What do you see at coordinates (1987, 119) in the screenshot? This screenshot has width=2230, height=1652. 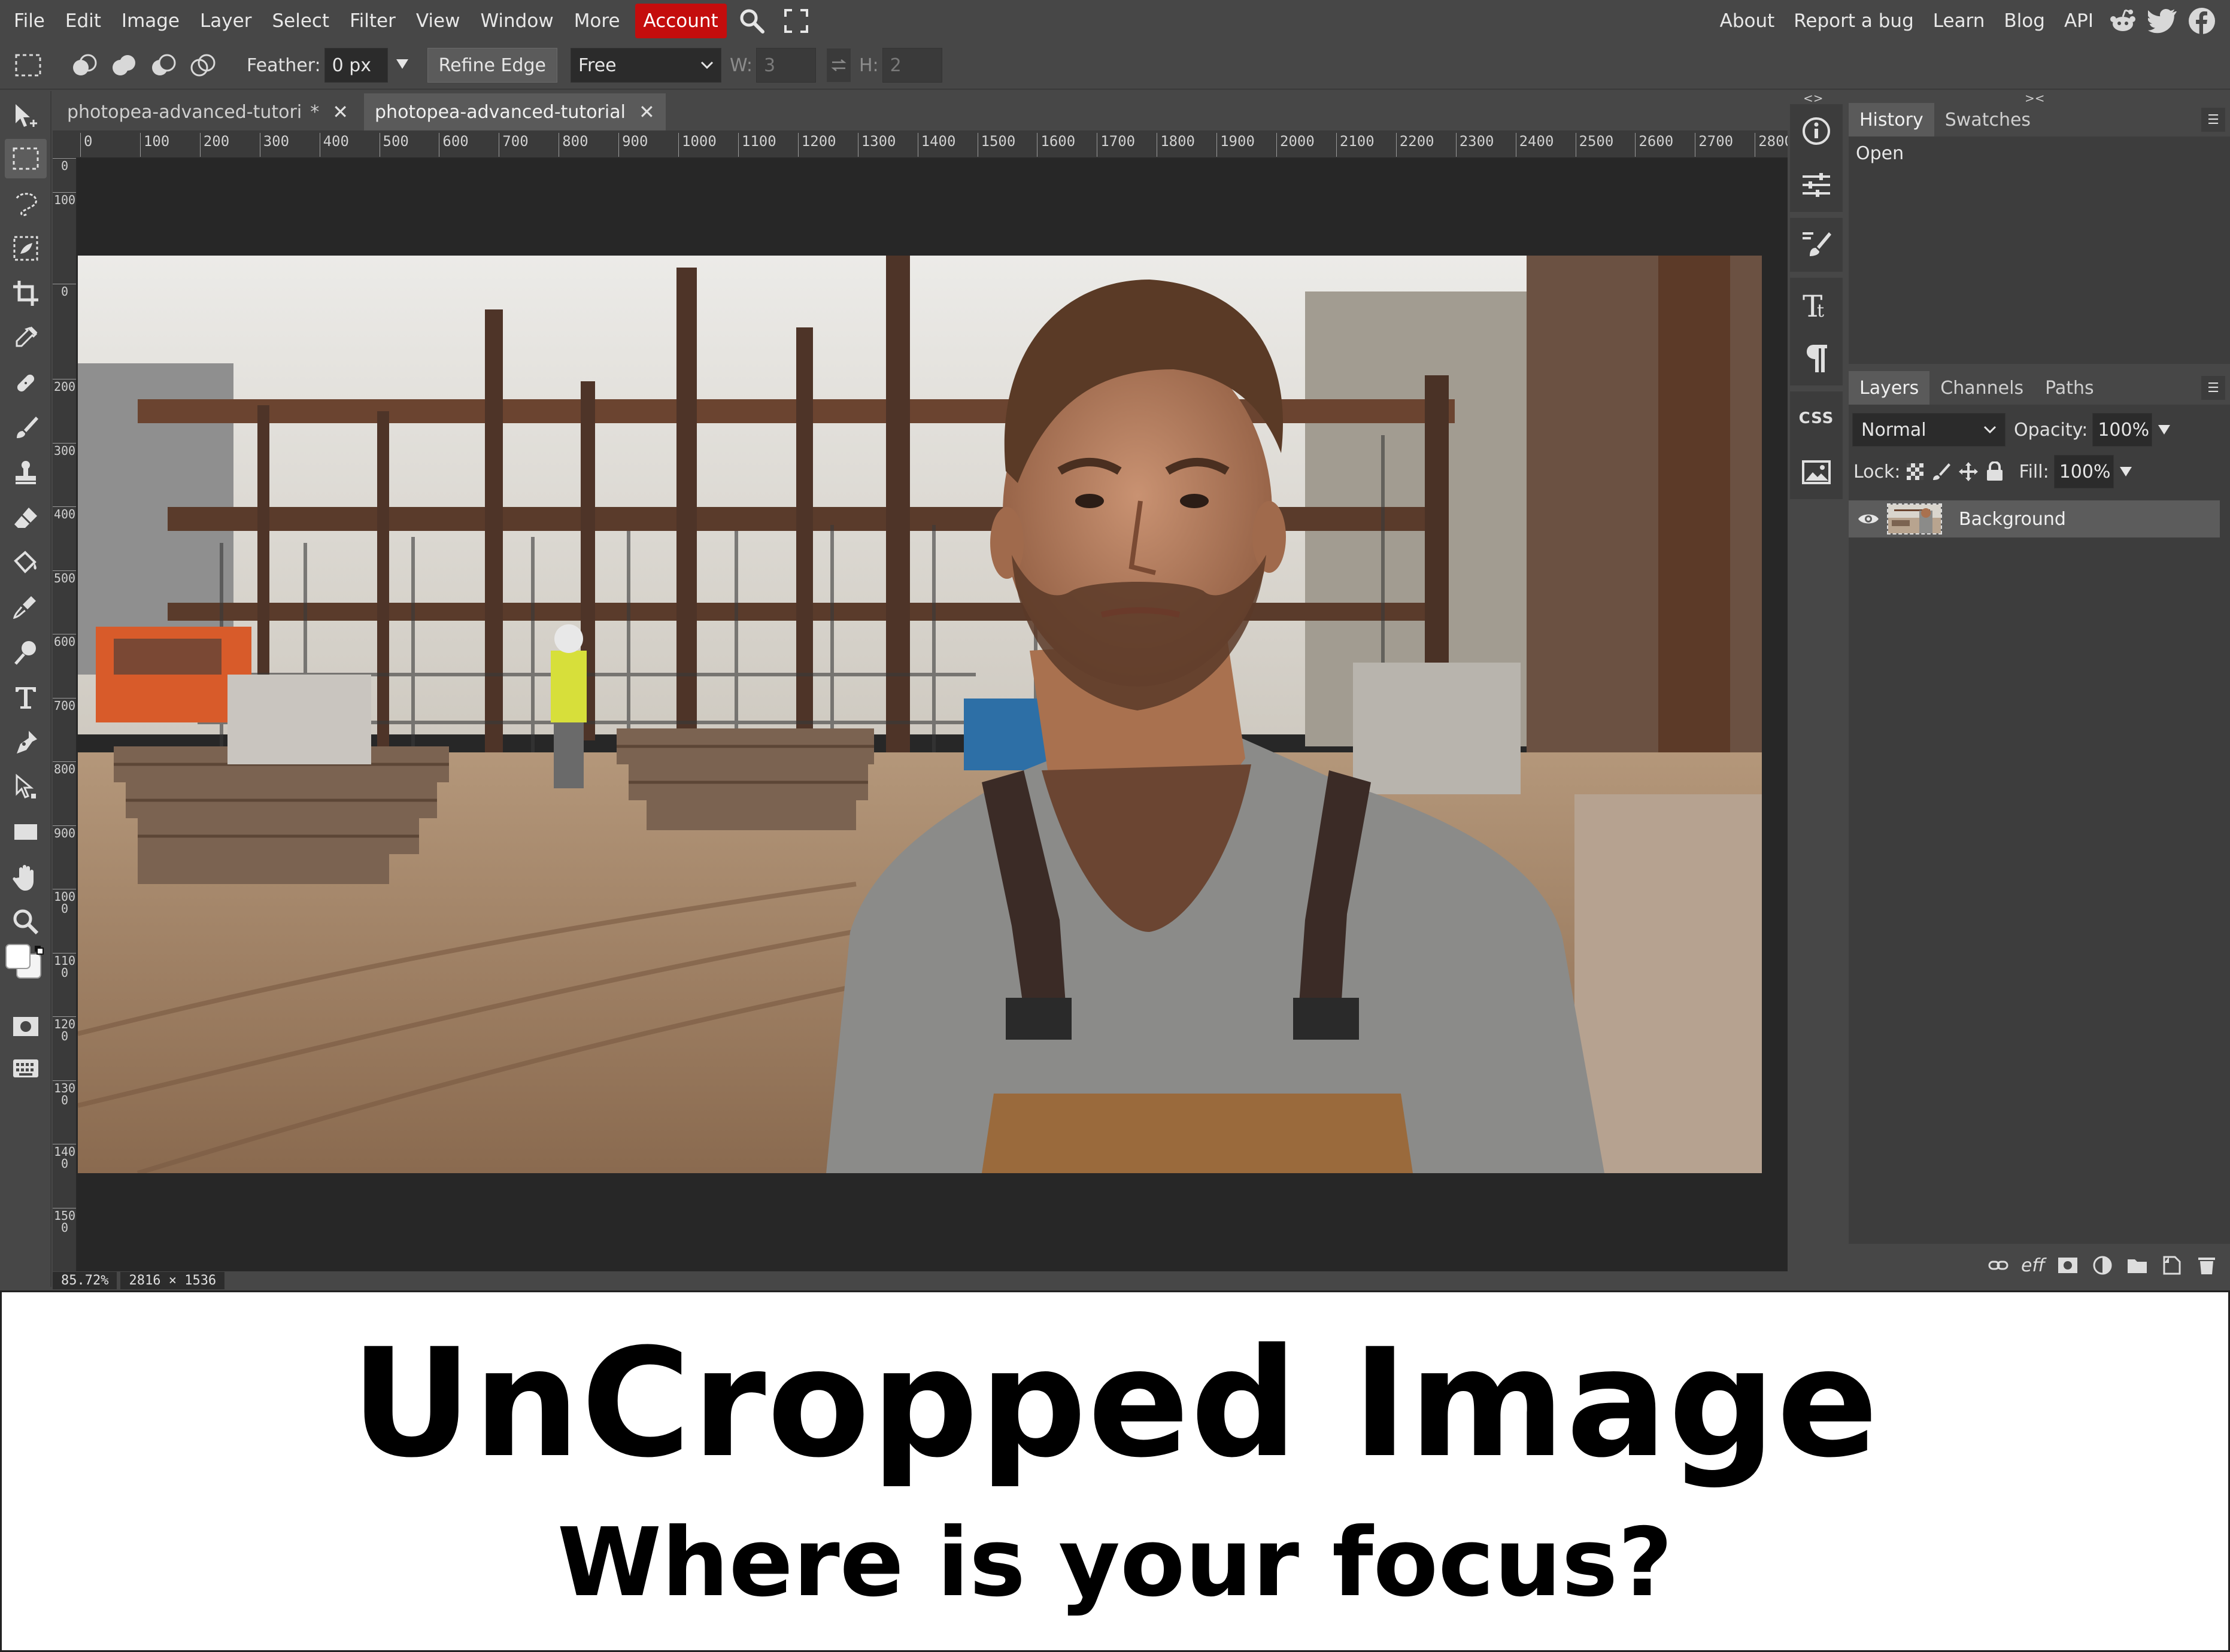 I see `tab-swatches: Swatches` at bounding box center [1987, 119].